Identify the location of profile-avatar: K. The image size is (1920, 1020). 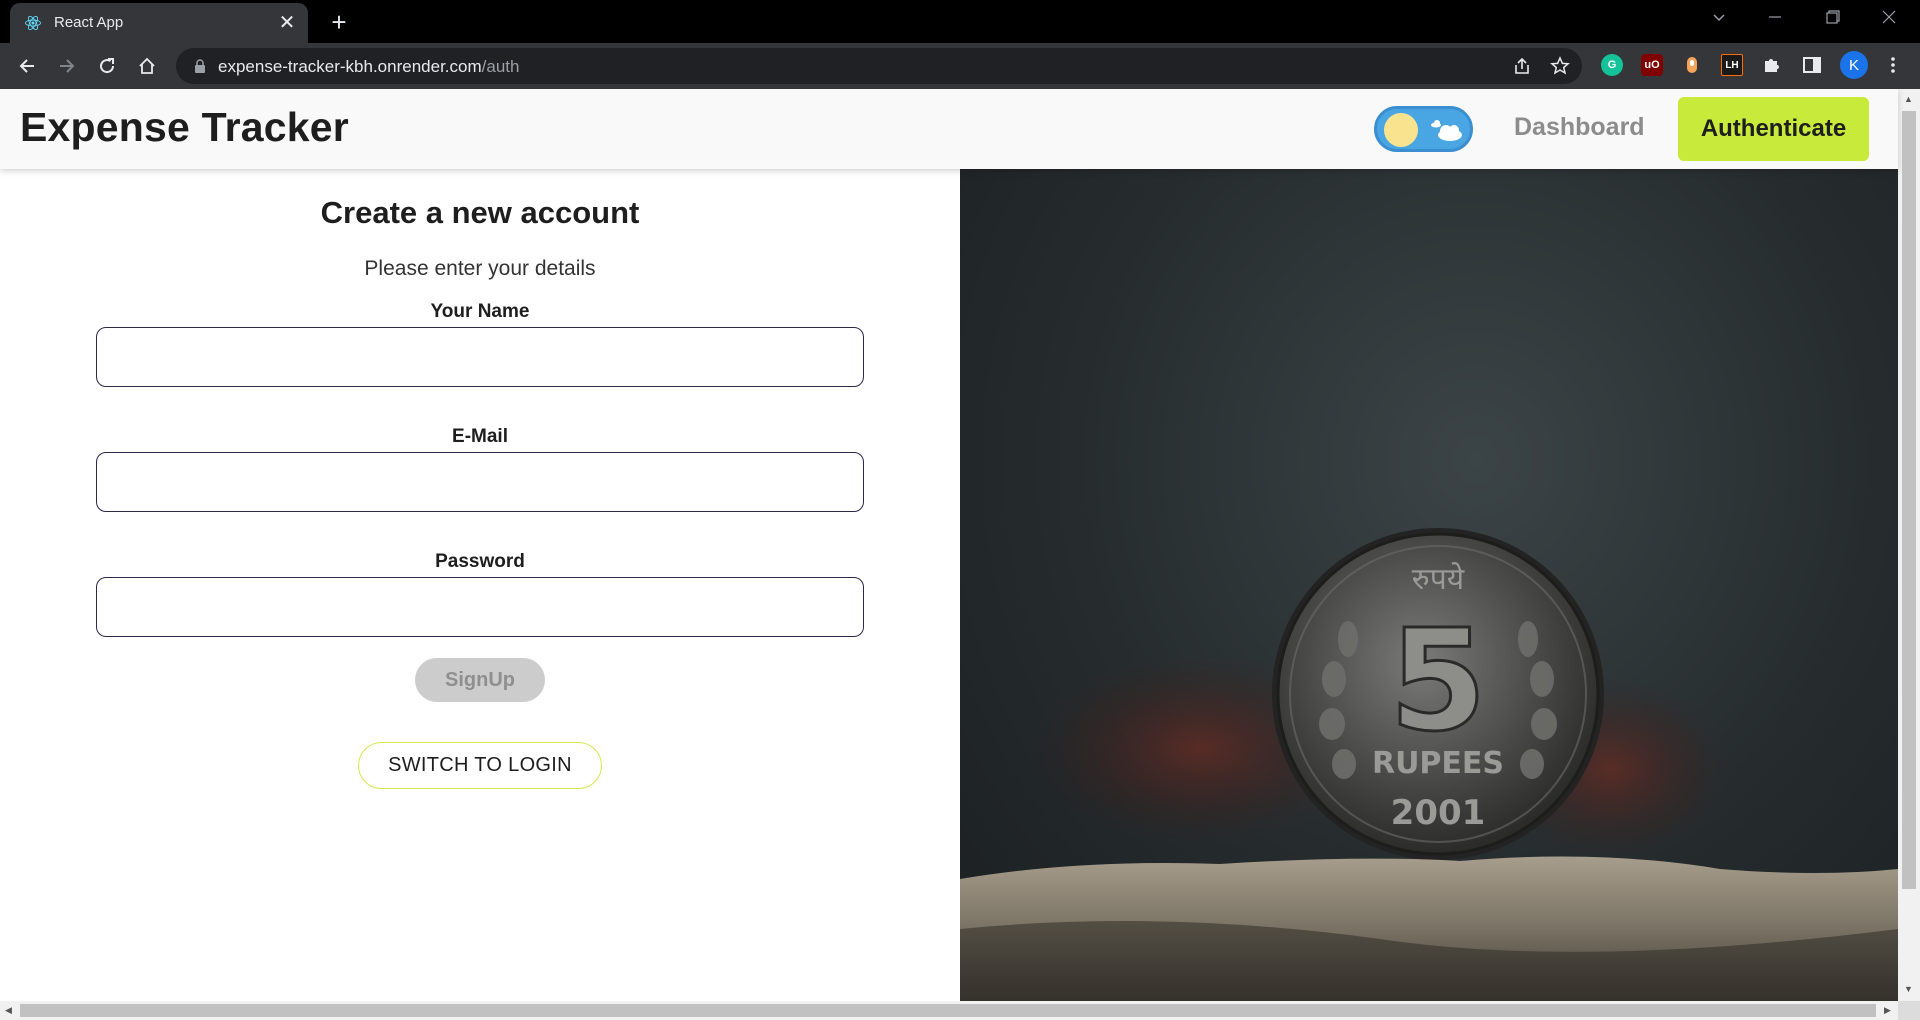
(1854, 65).